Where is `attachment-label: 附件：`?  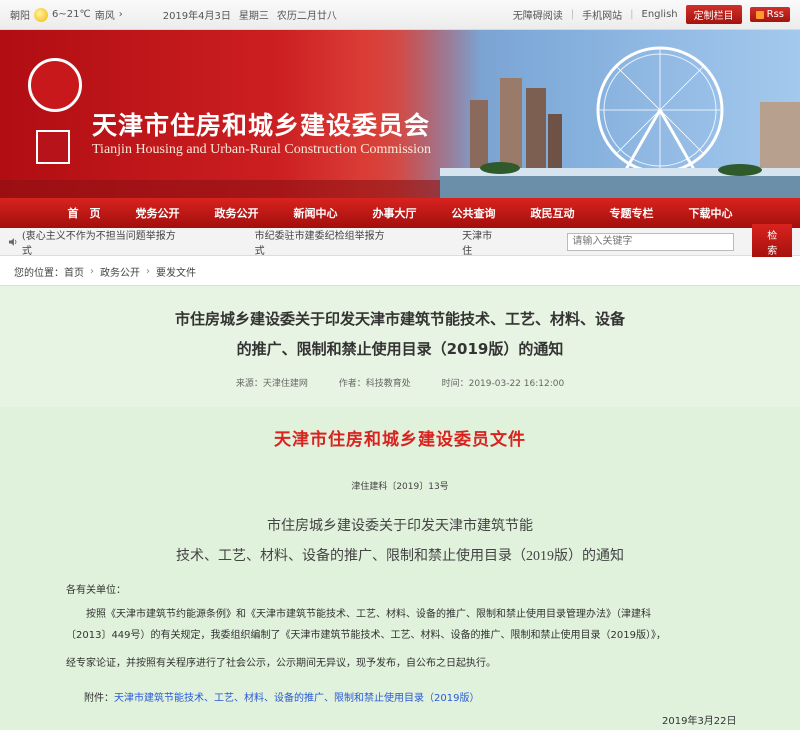
attachment-label: 附件： is located at coordinates (99, 698).